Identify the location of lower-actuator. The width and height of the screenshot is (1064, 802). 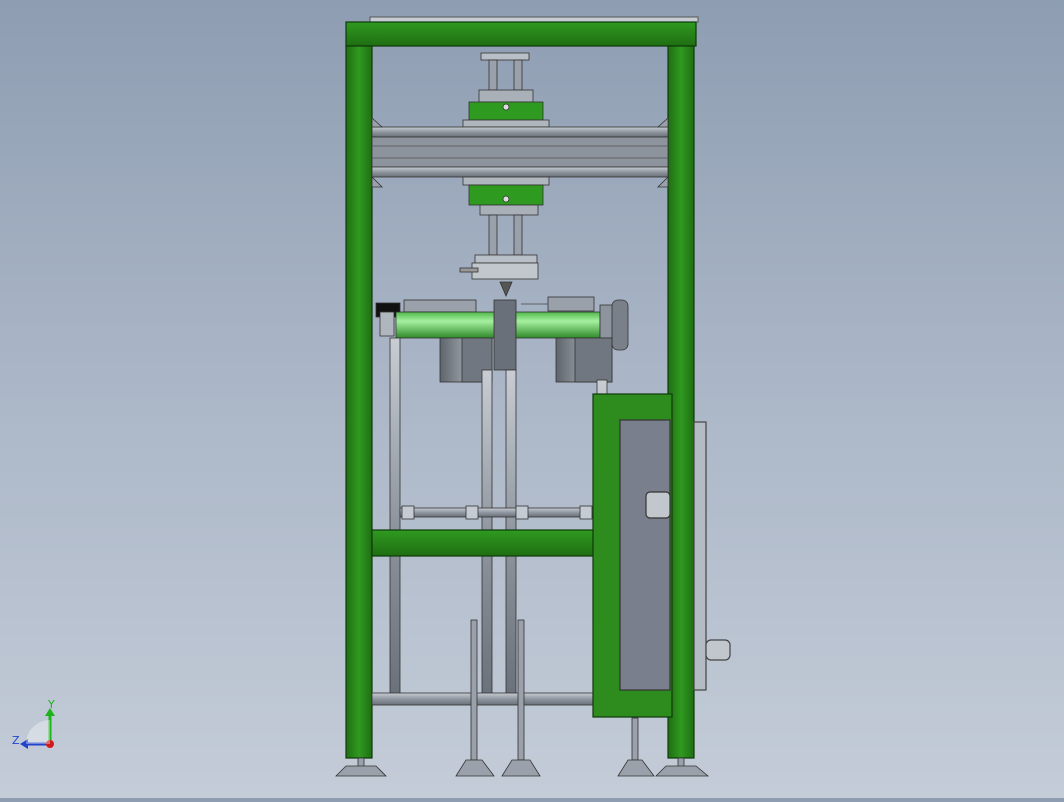
(504, 237).